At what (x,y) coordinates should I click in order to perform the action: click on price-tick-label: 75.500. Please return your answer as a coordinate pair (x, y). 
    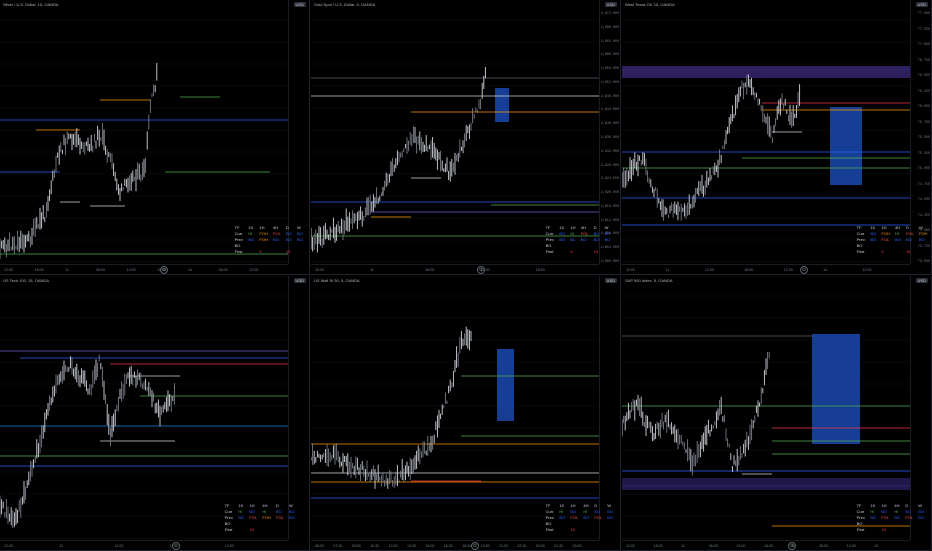
    Looking at the image, I should click on (923, 138).